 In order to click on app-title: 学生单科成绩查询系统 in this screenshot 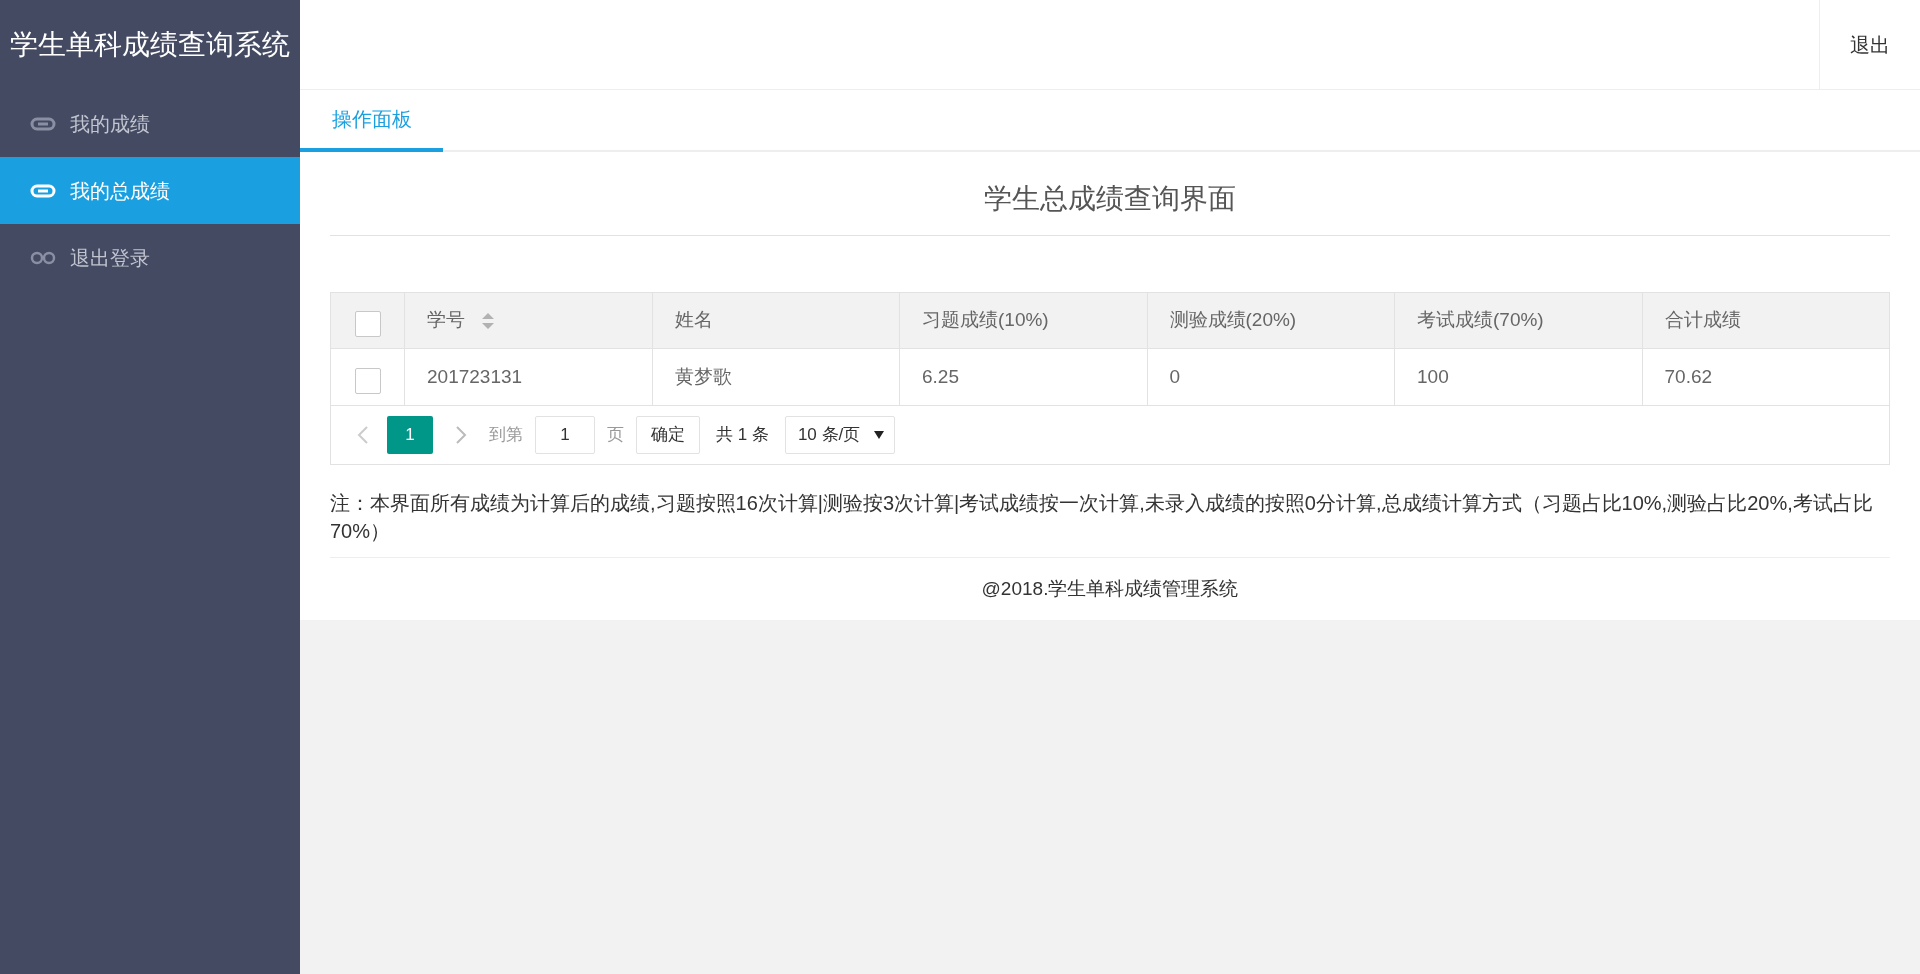, I will do `click(150, 45)`.